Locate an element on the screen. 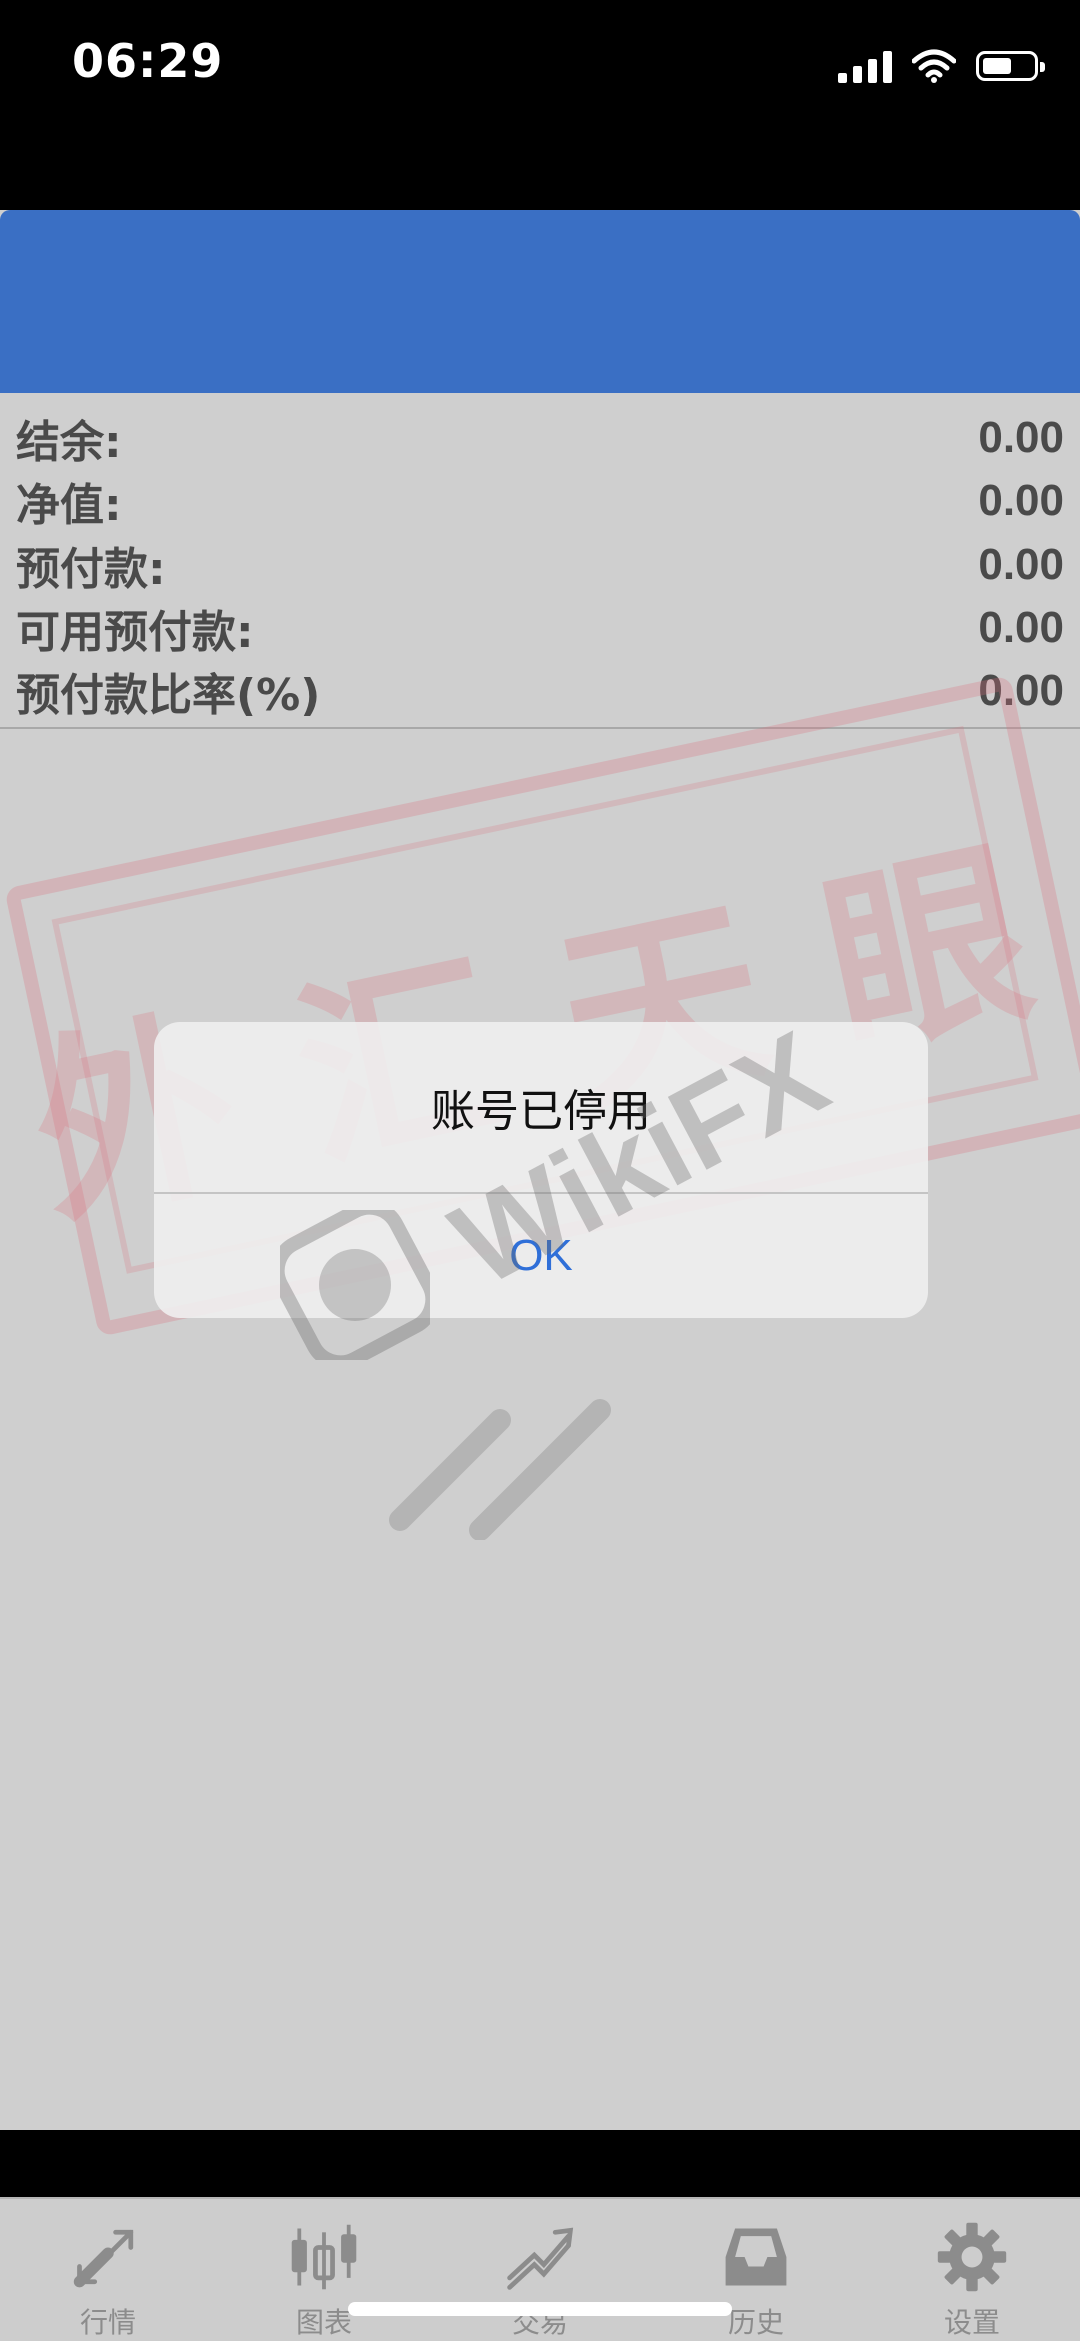 The width and height of the screenshot is (1080, 2341). quotes-icon is located at coordinates (103, 2258).